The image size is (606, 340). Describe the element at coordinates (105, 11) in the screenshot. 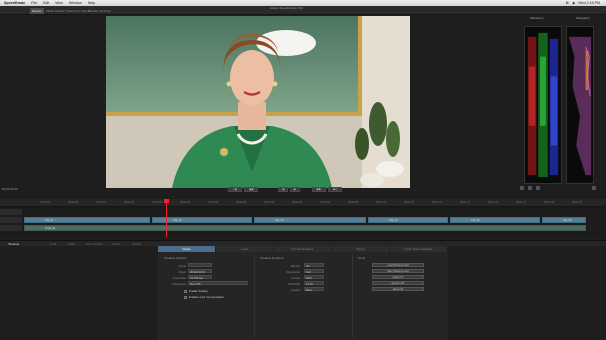

I see `tab-desktop-2: Desktop` at that location.